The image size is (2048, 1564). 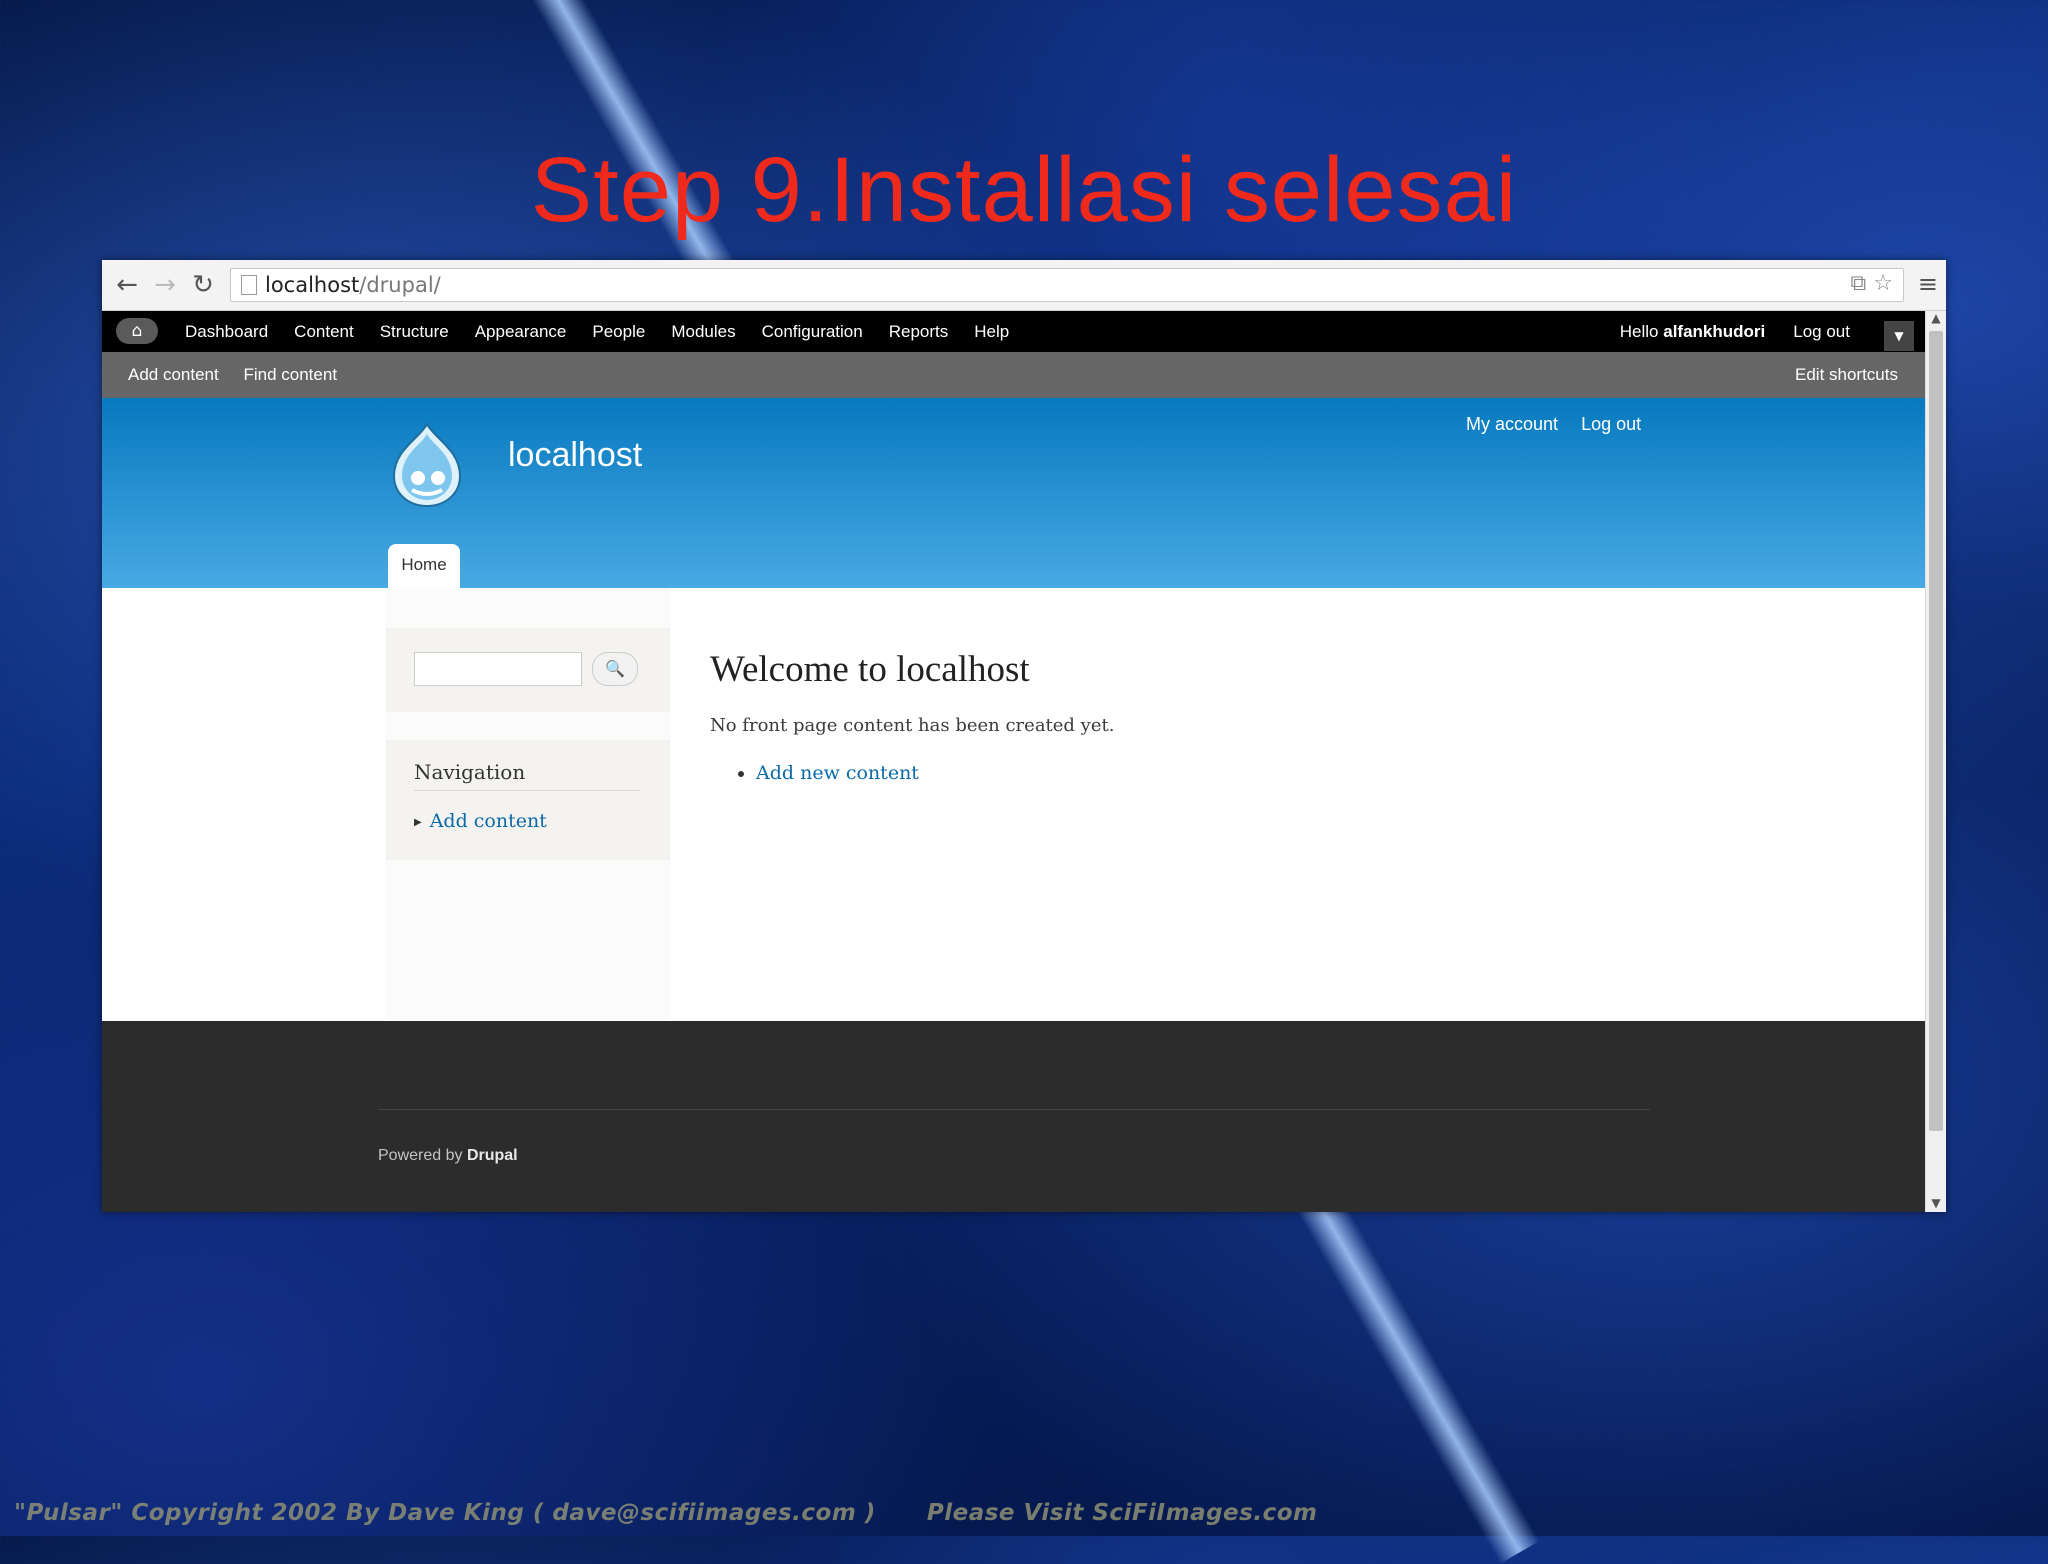 I want to click on shortcut-add-content: Add content, so click(x=173, y=374).